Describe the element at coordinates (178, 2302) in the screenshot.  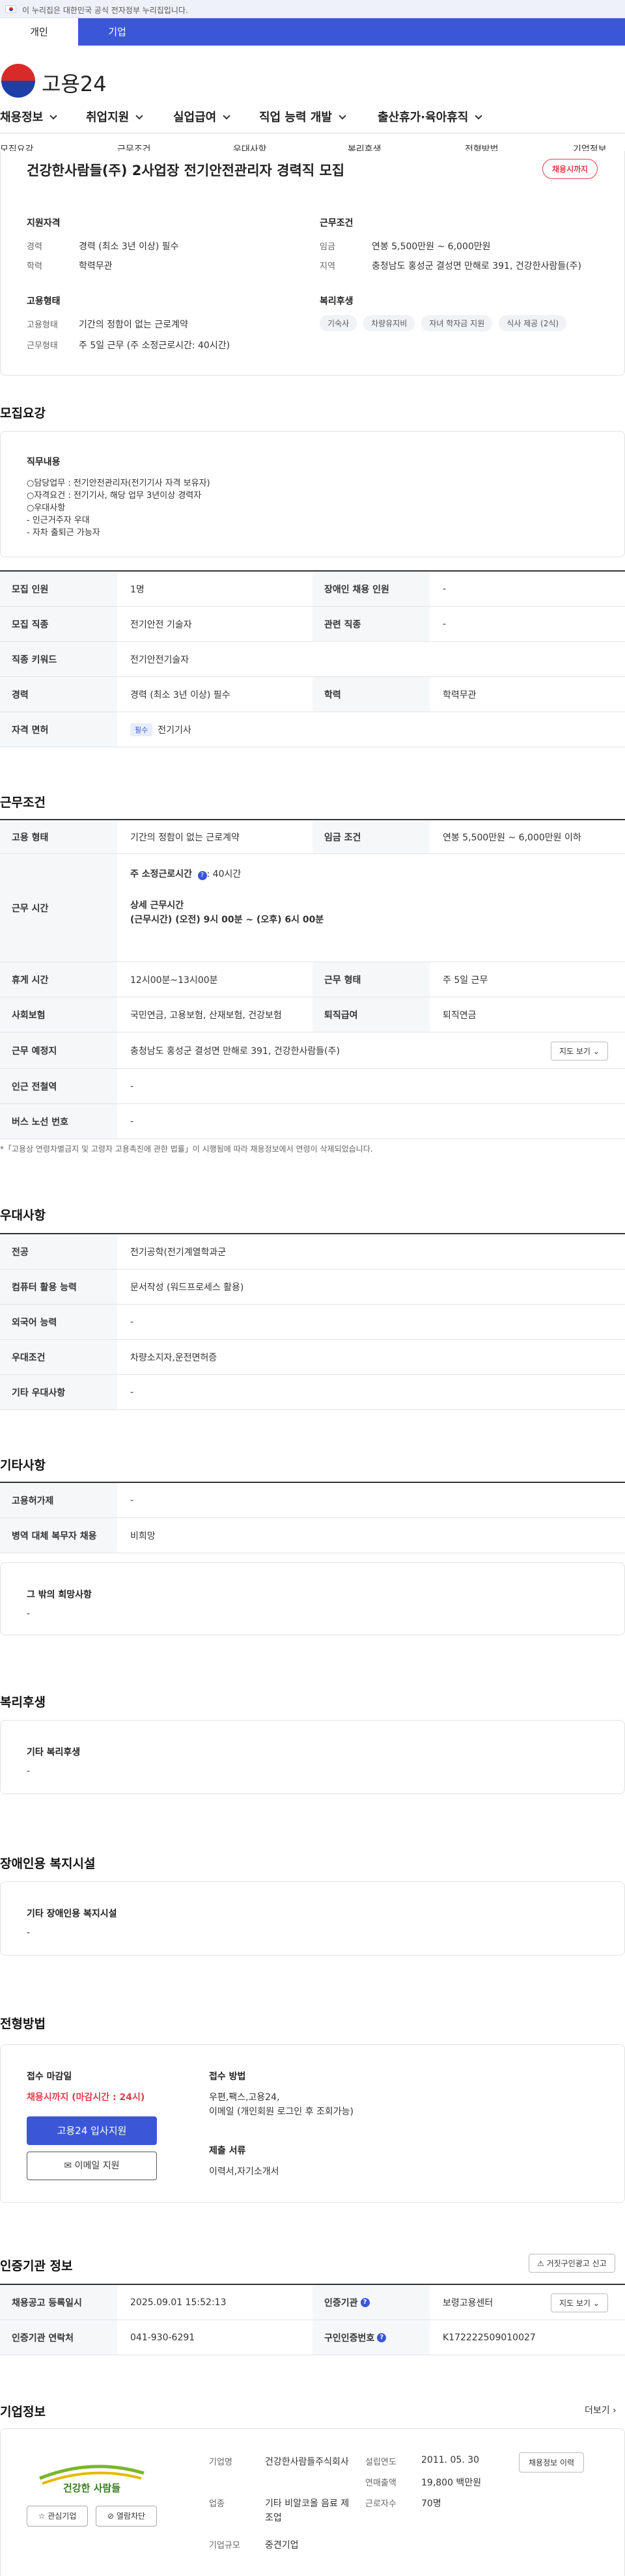
I see `row-value: 2025.09.01 15:52:13` at that location.